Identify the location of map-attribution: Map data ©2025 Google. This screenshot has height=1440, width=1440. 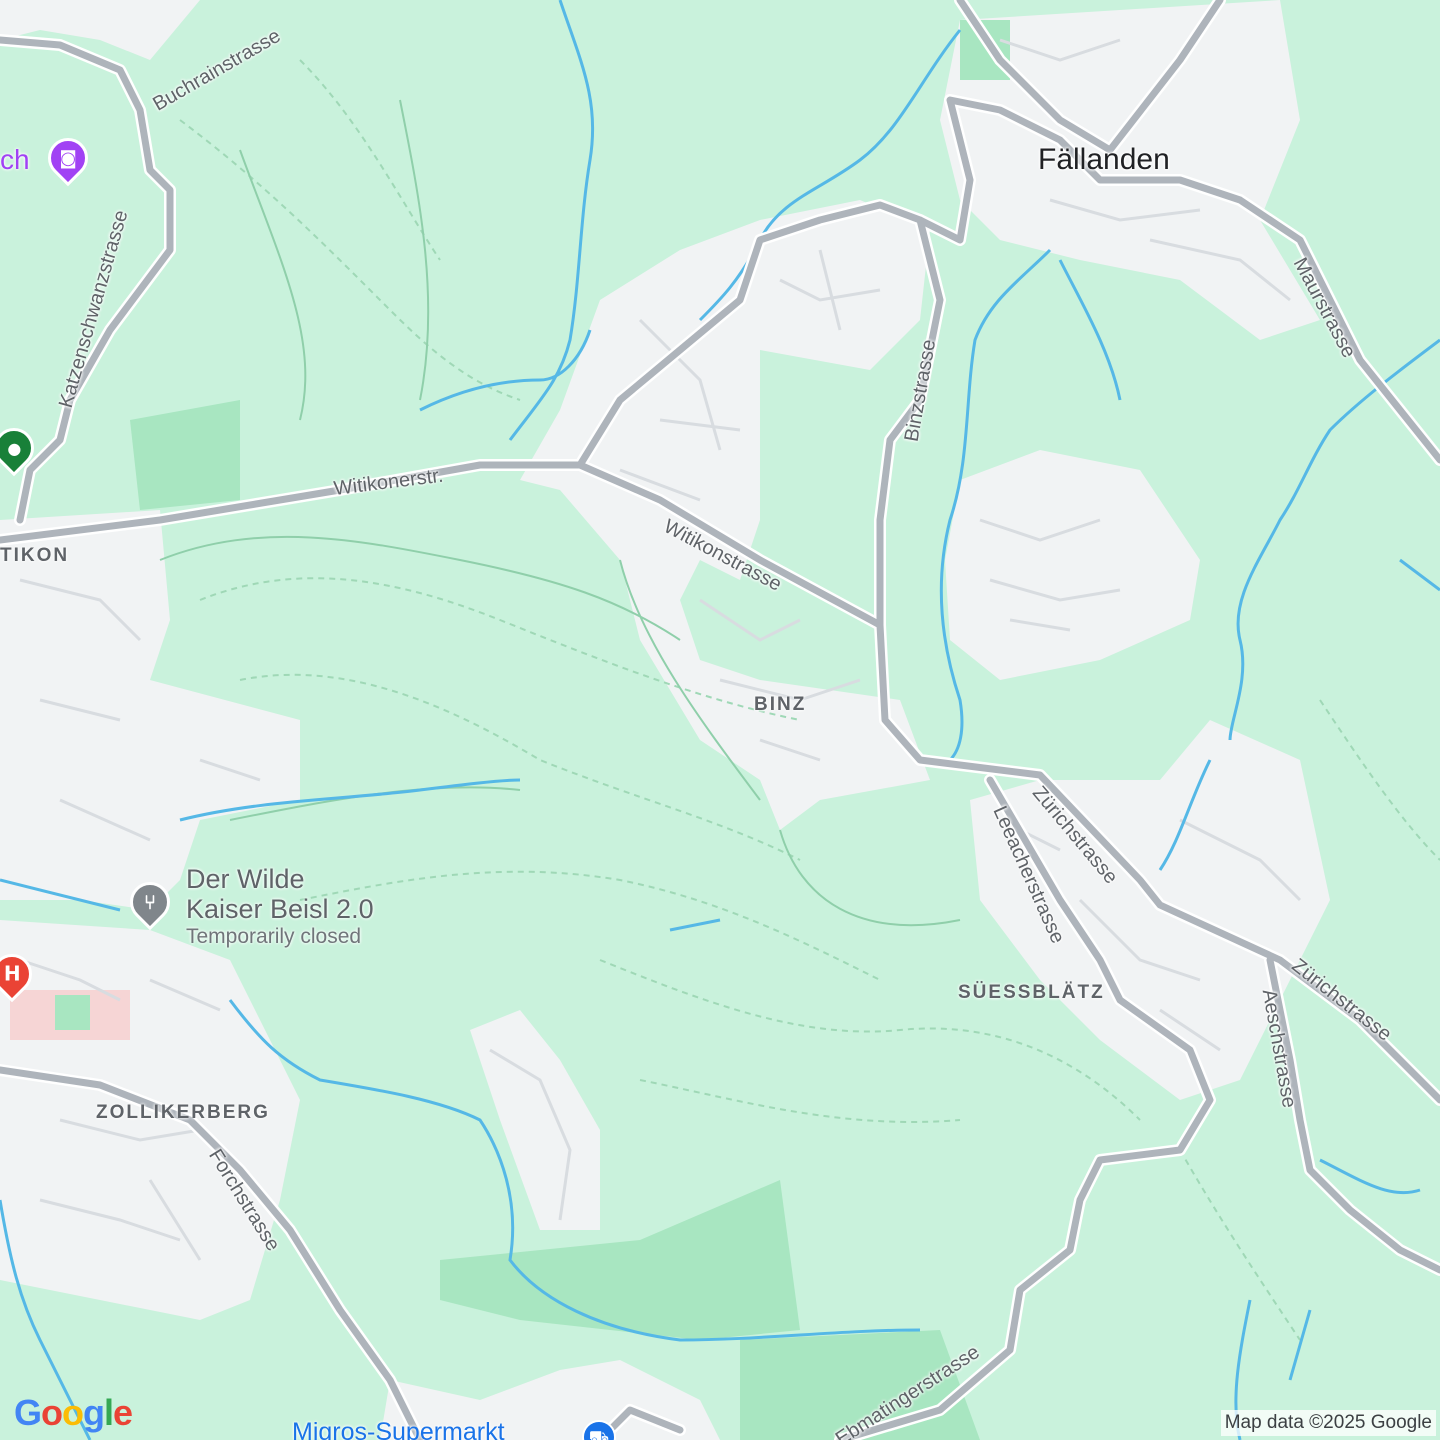
(1328, 1423).